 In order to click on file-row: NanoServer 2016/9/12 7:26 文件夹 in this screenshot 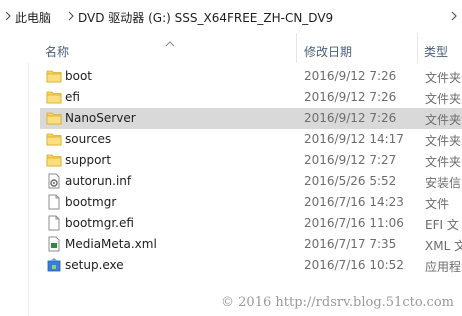, I will do `click(251, 118)`.